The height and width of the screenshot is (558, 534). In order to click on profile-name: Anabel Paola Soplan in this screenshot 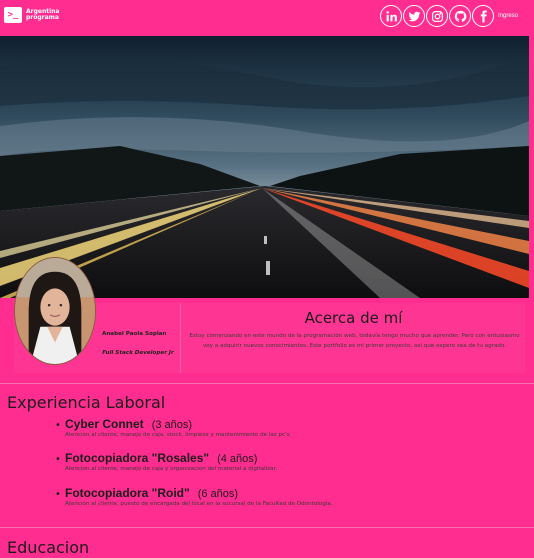, I will do `click(134, 334)`.